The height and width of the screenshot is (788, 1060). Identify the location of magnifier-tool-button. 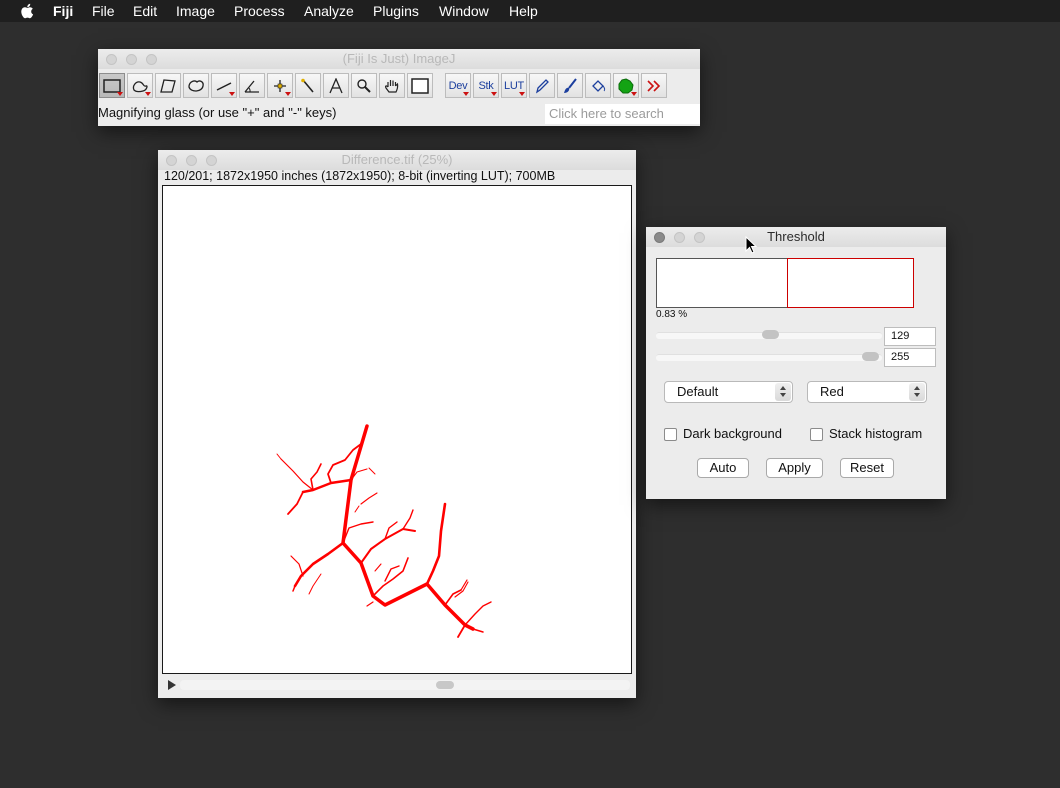
(364, 85).